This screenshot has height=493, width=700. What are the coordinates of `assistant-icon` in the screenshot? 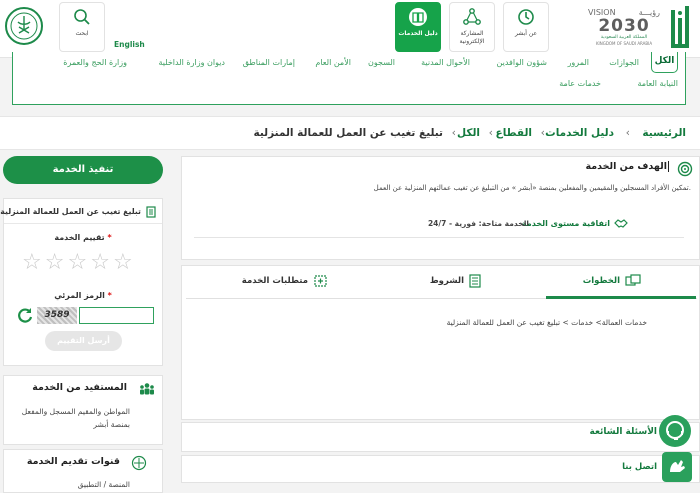 It's located at (675, 431).